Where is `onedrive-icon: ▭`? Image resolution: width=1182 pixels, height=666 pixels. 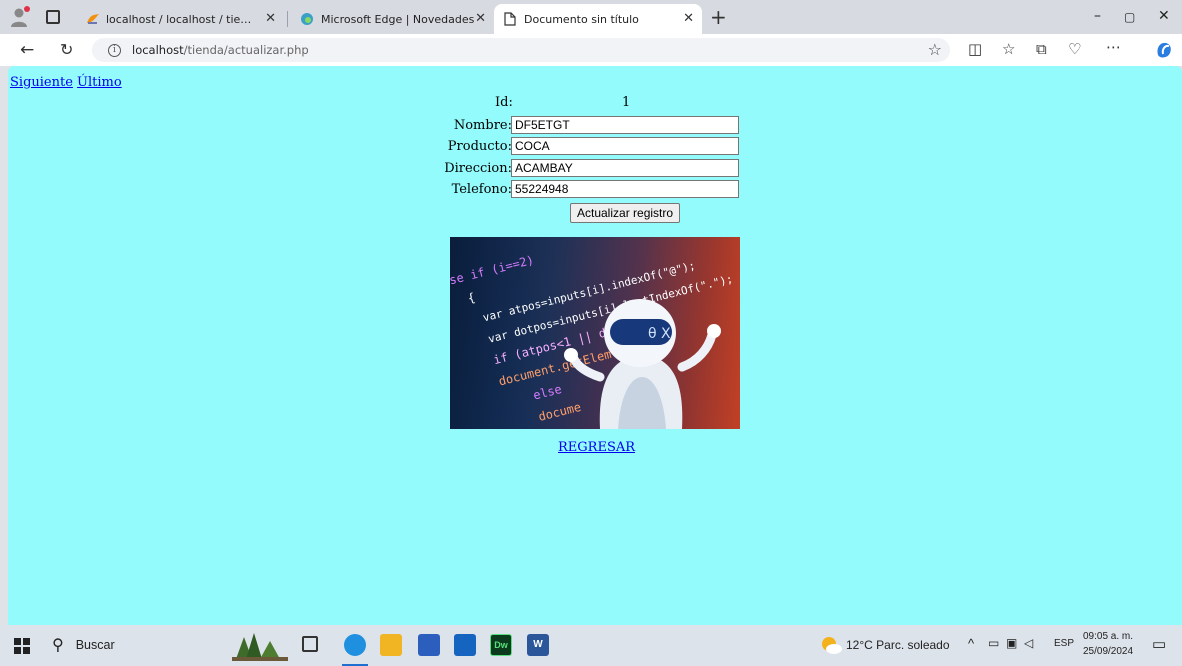
onedrive-icon: ▭ is located at coordinates (993, 643).